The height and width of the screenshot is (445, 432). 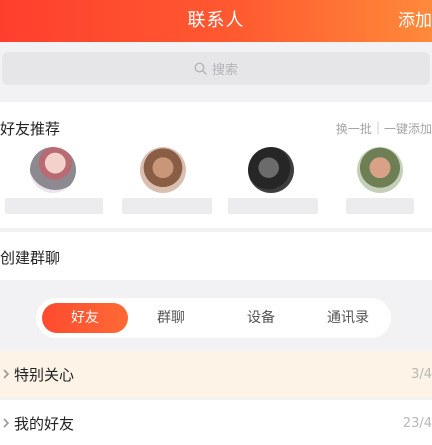 What do you see at coordinates (415, 18) in the screenshot?
I see `add-contact-button: 添加` at bounding box center [415, 18].